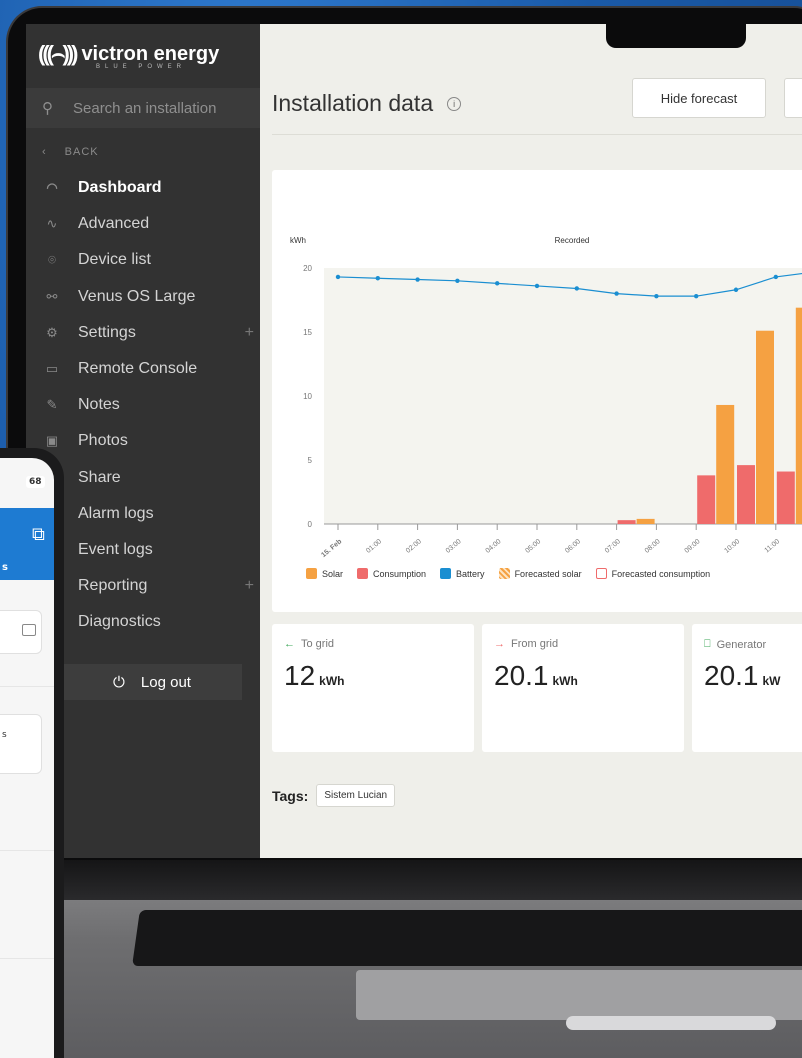 The width and height of the screenshot is (802, 1058). I want to click on monitor-icon: ▭, so click(52, 369).